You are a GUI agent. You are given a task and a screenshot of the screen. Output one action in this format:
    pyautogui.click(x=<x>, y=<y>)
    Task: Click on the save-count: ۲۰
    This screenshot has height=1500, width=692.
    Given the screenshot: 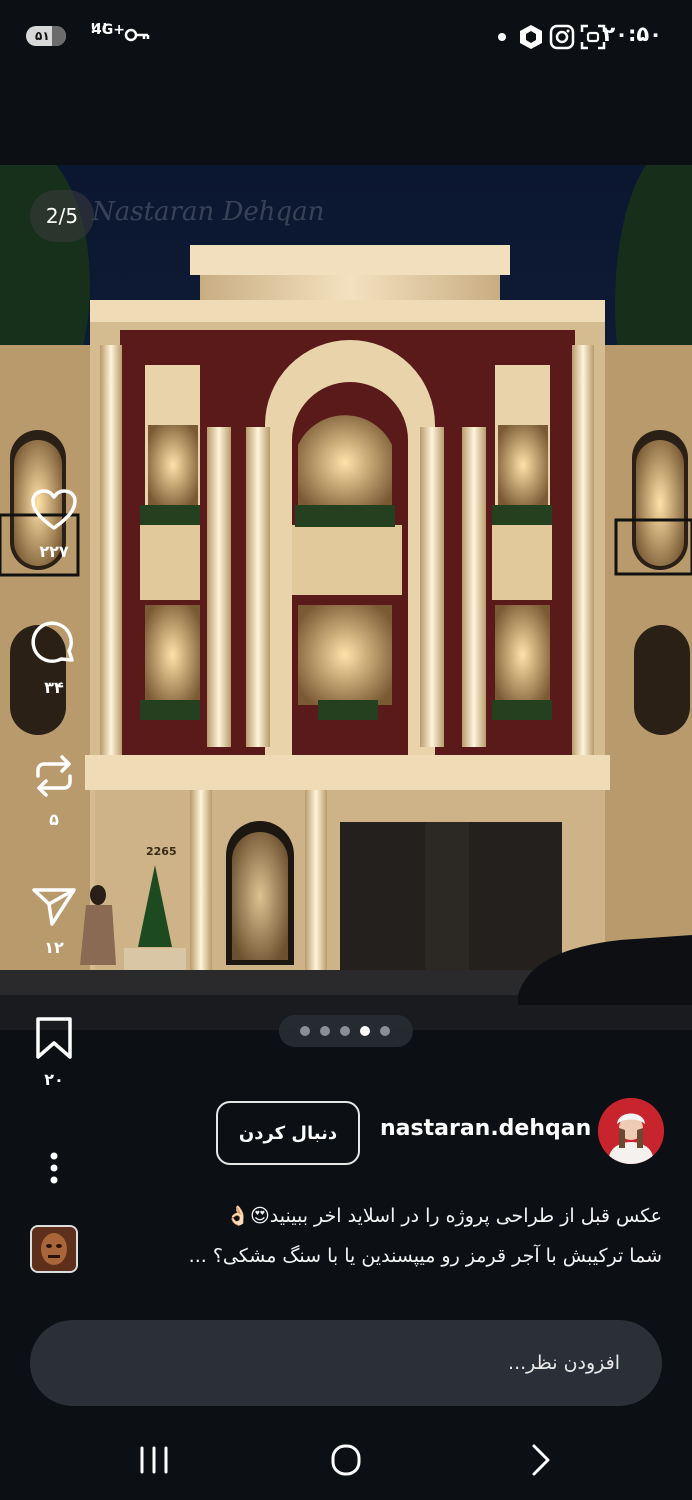 What is the action you would take?
    pyautogui.click(x=54, y=1079)
    